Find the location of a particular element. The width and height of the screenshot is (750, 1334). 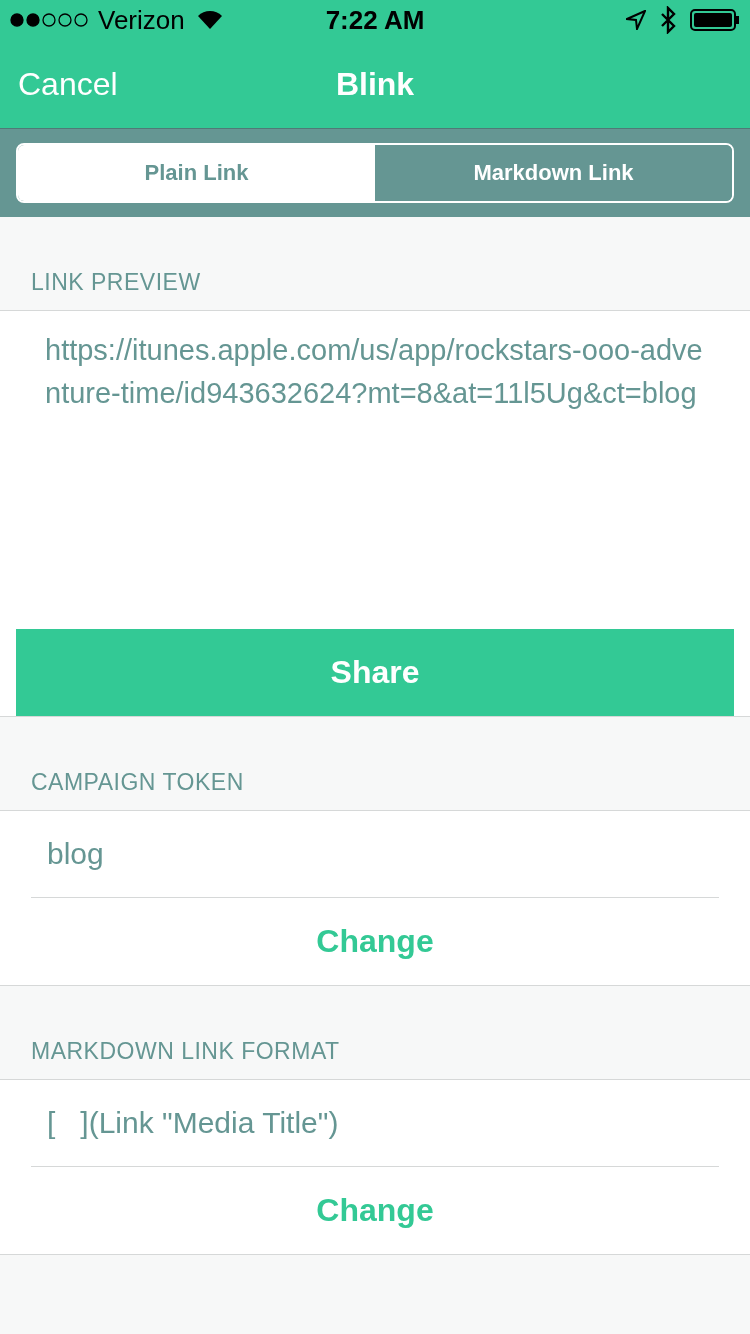

nav-title: Blink is located at coordinates (375, 84).